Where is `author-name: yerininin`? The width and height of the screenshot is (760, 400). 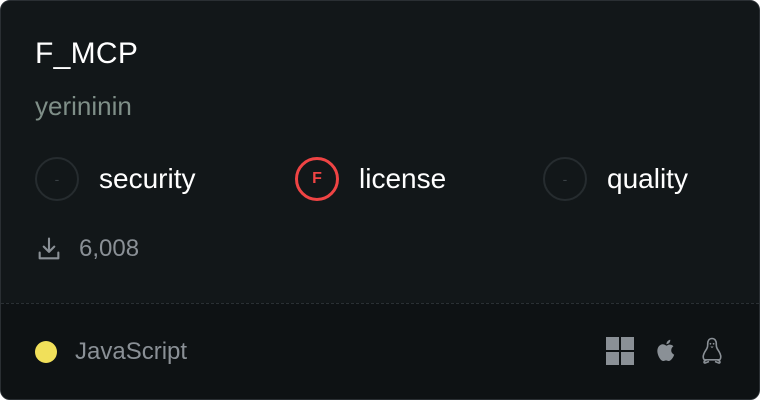
author-name: yerininin is located at coordinates (83, 106).